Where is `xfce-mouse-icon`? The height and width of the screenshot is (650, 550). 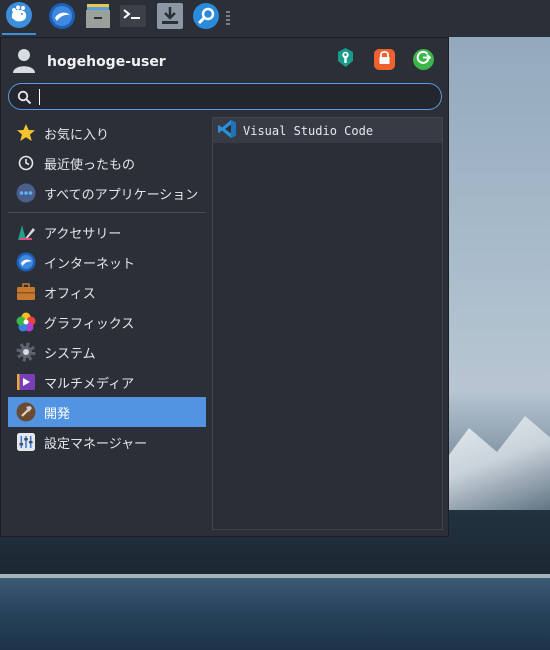 xfce-mouse-icon is located at coordinates (19, 17).